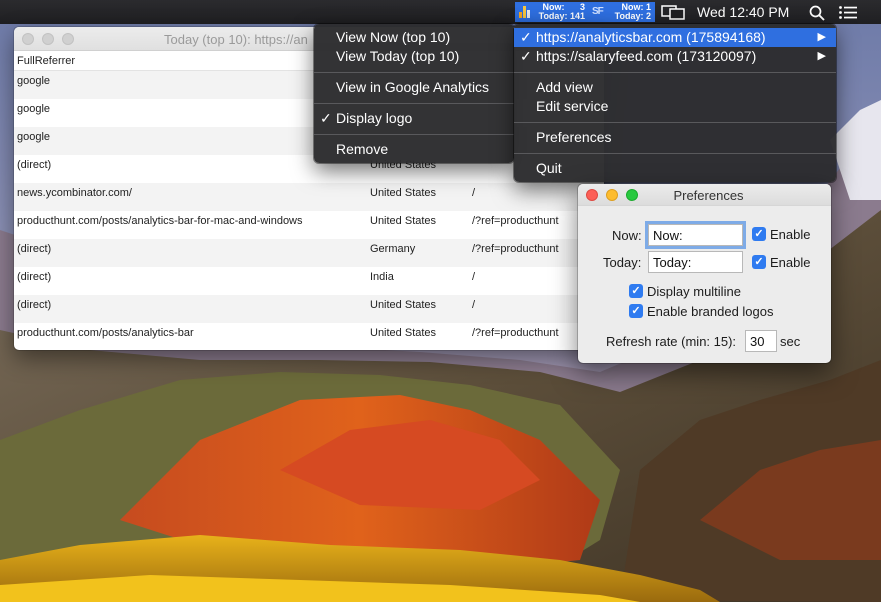 The width and height of the screenshot is (881, 602). Describe the element at coordinates (68, 39) in the screenshot. I see `zoom-window-button` at that location.